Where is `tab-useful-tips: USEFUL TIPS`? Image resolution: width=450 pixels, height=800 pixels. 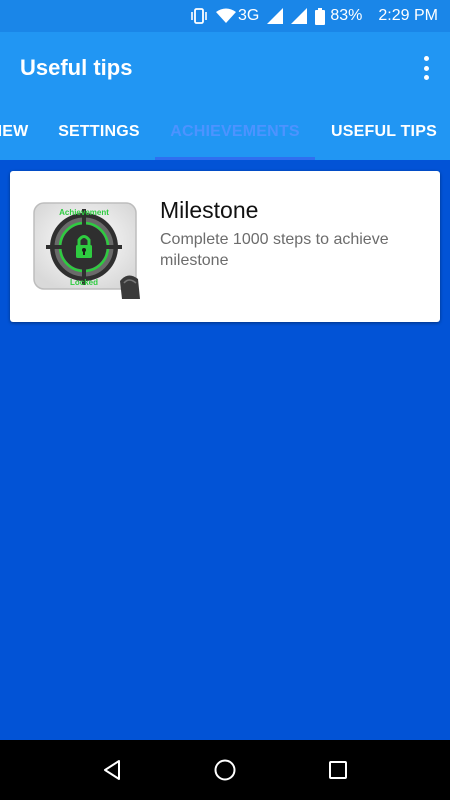
tab-useful-tips: USEFUL TIPS is located at coordinates (384, 132).